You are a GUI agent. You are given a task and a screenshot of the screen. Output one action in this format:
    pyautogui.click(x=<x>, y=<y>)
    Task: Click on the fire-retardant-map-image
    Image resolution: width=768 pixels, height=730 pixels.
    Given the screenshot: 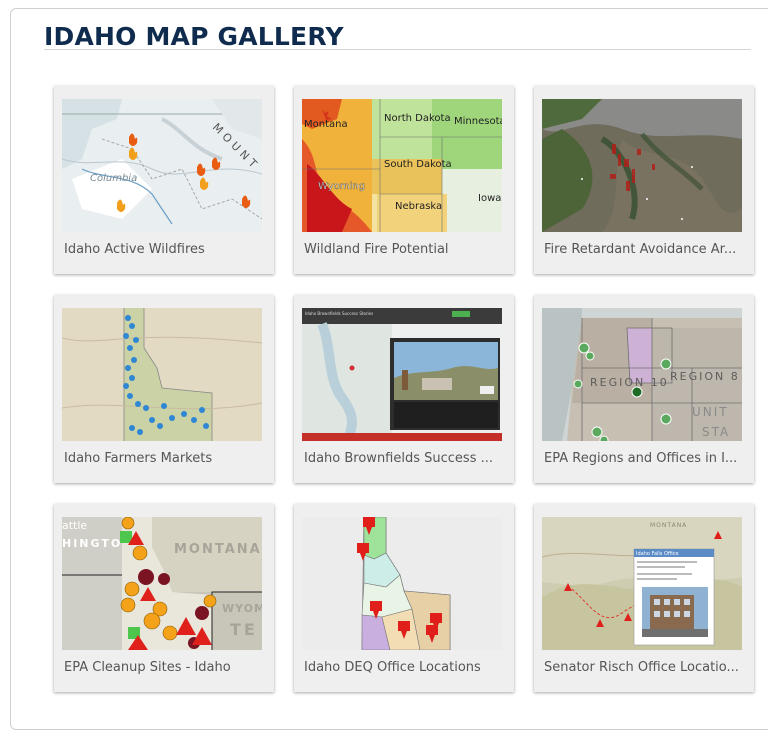 What is the action you would take?
    pyautogui.click(x=642, y=165)
    